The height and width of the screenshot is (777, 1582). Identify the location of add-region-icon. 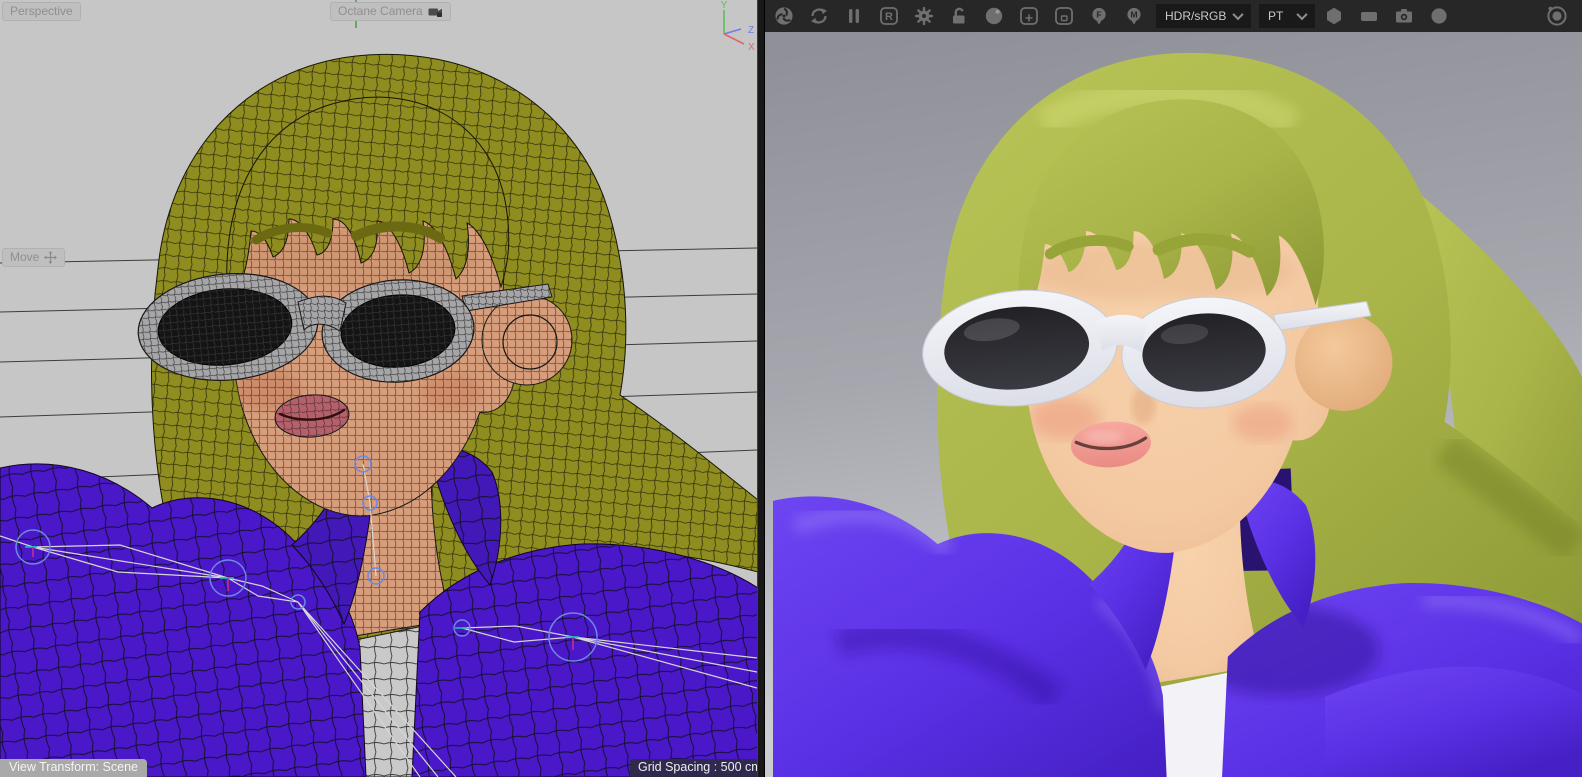
(1029, 16).